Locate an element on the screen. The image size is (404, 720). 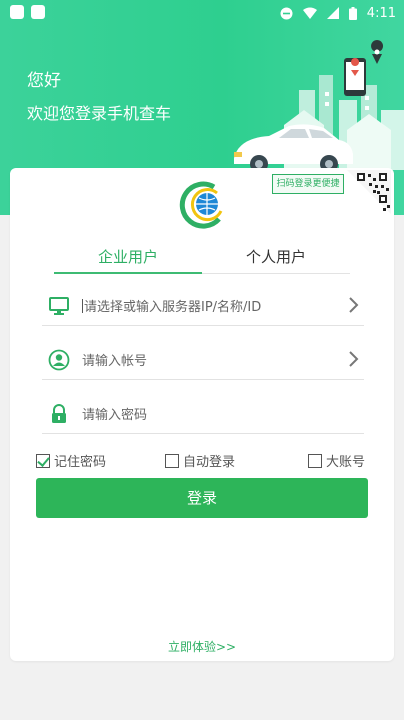
monitor-icon is located at coordinates (59, 306).